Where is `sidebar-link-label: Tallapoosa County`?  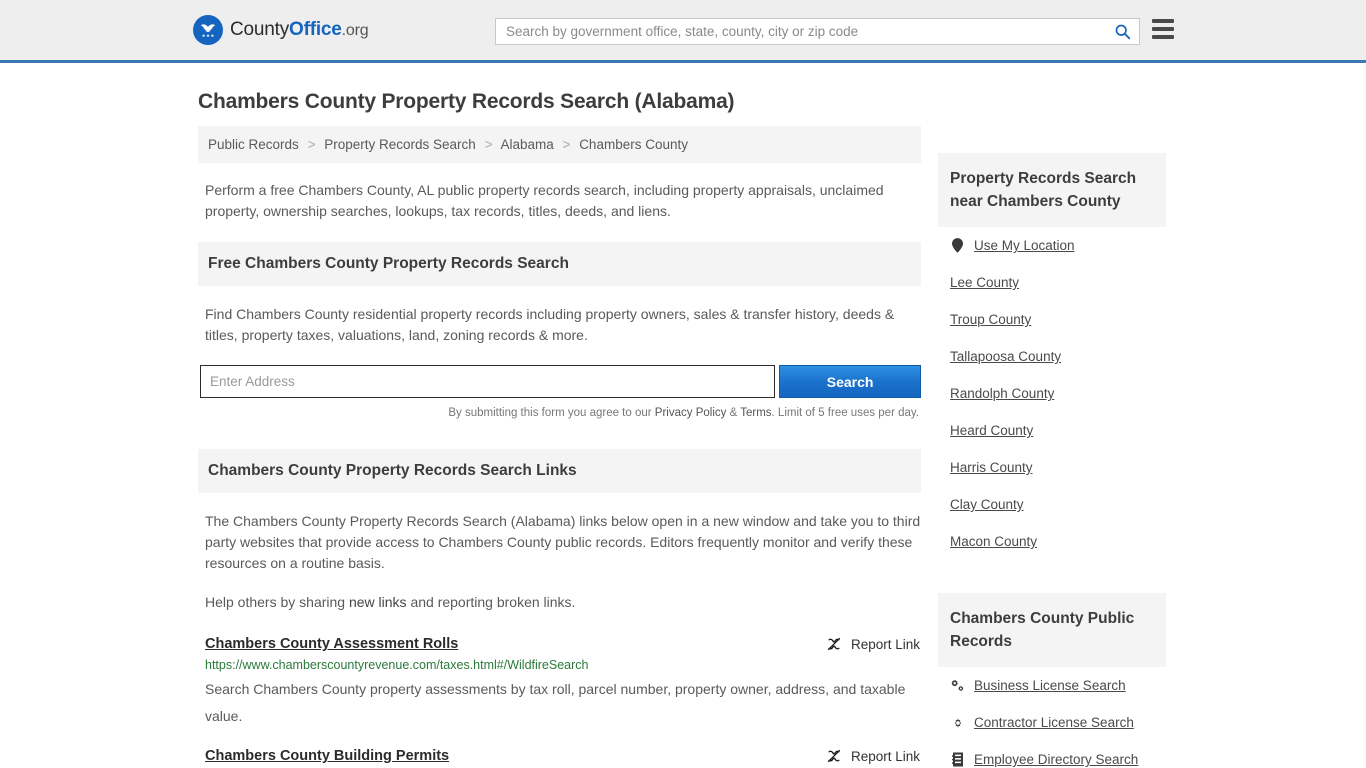
sidebar-link-label: Tallapoosa County is located at coordinates (1005, 356).